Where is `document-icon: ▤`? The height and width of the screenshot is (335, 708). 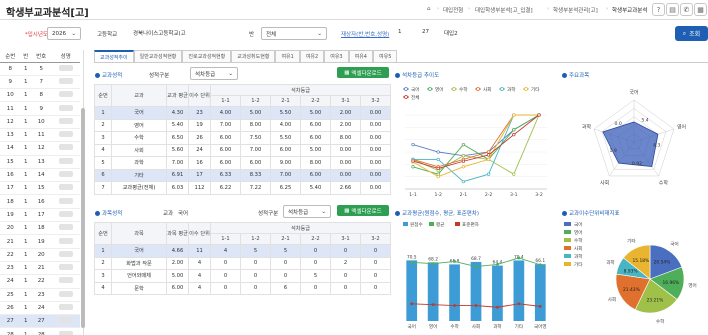 document-icon: ▤ is located at coordinates (672, 9).